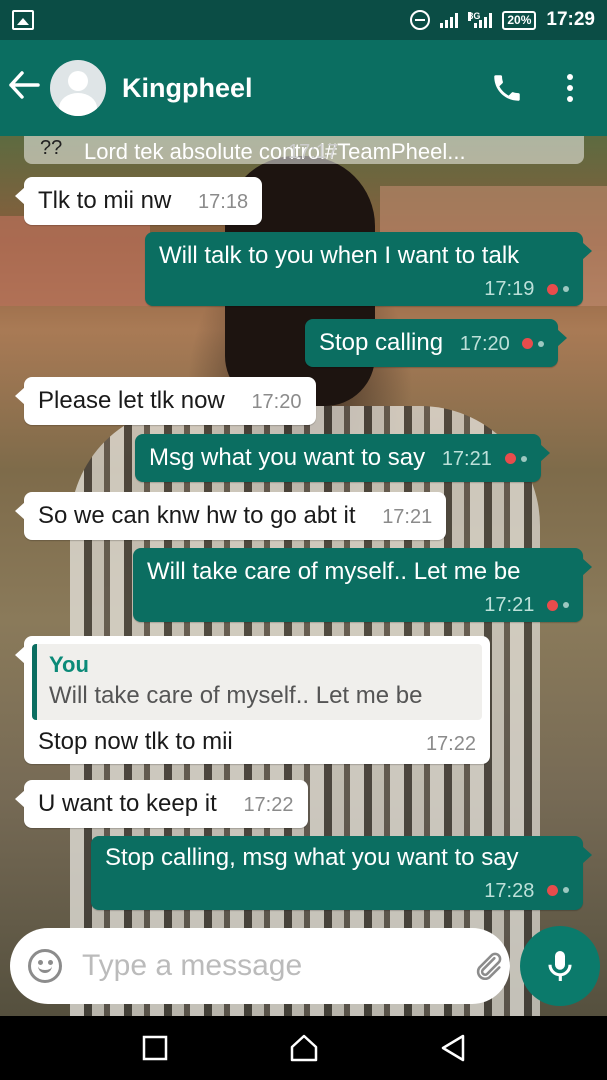  Describe the element at coordinates (127, 803) in the screenshot. I see `message-text: U want to keep it` at that location.